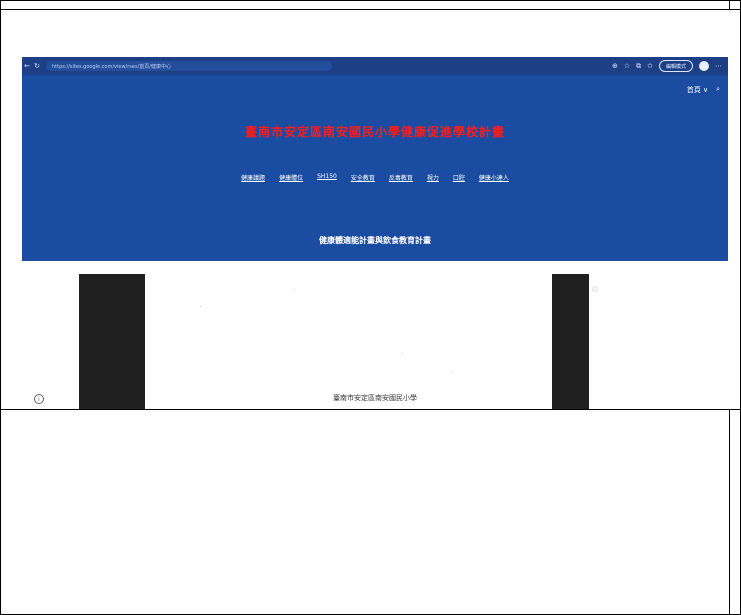  I want to click on nav-link: 反毒教育, so click(401, 177).